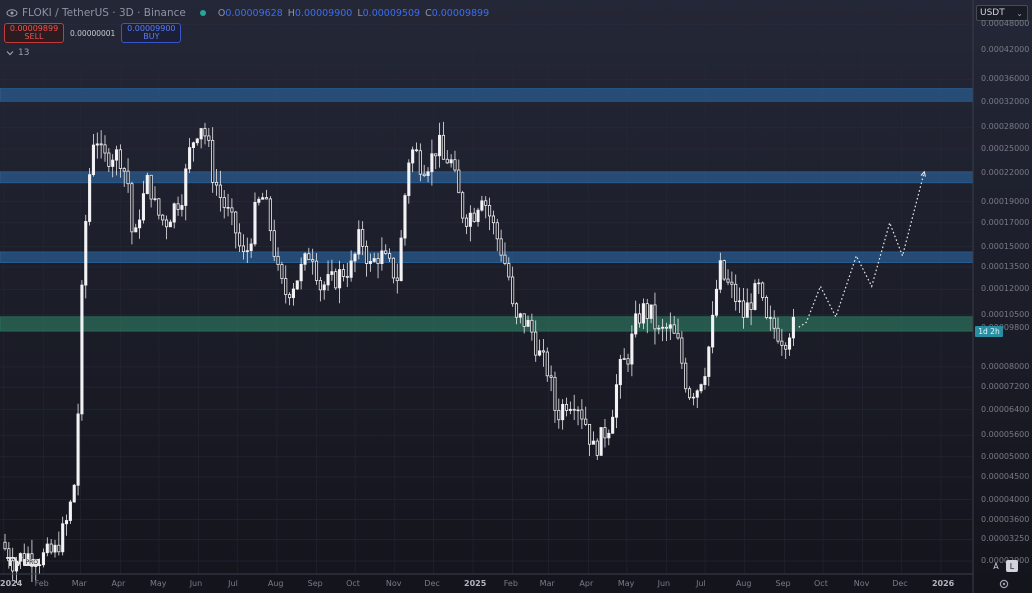  What do you see at coordinates (900, 583) in the screenshot?
I see `time-tick-label: Dec` at bounding box center [900, 583].